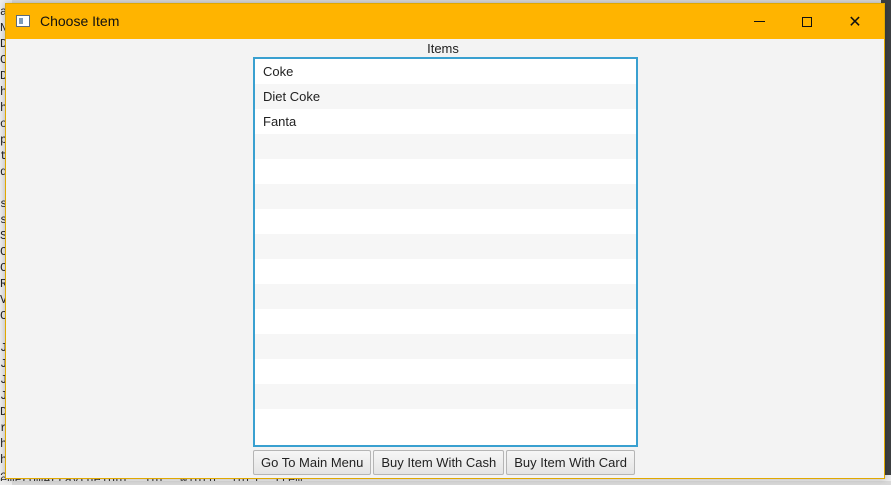 This screenshot has height=485, width=891. I want to click on buy-item-with-card-button: Buy Item With Card, so click(570, 462).